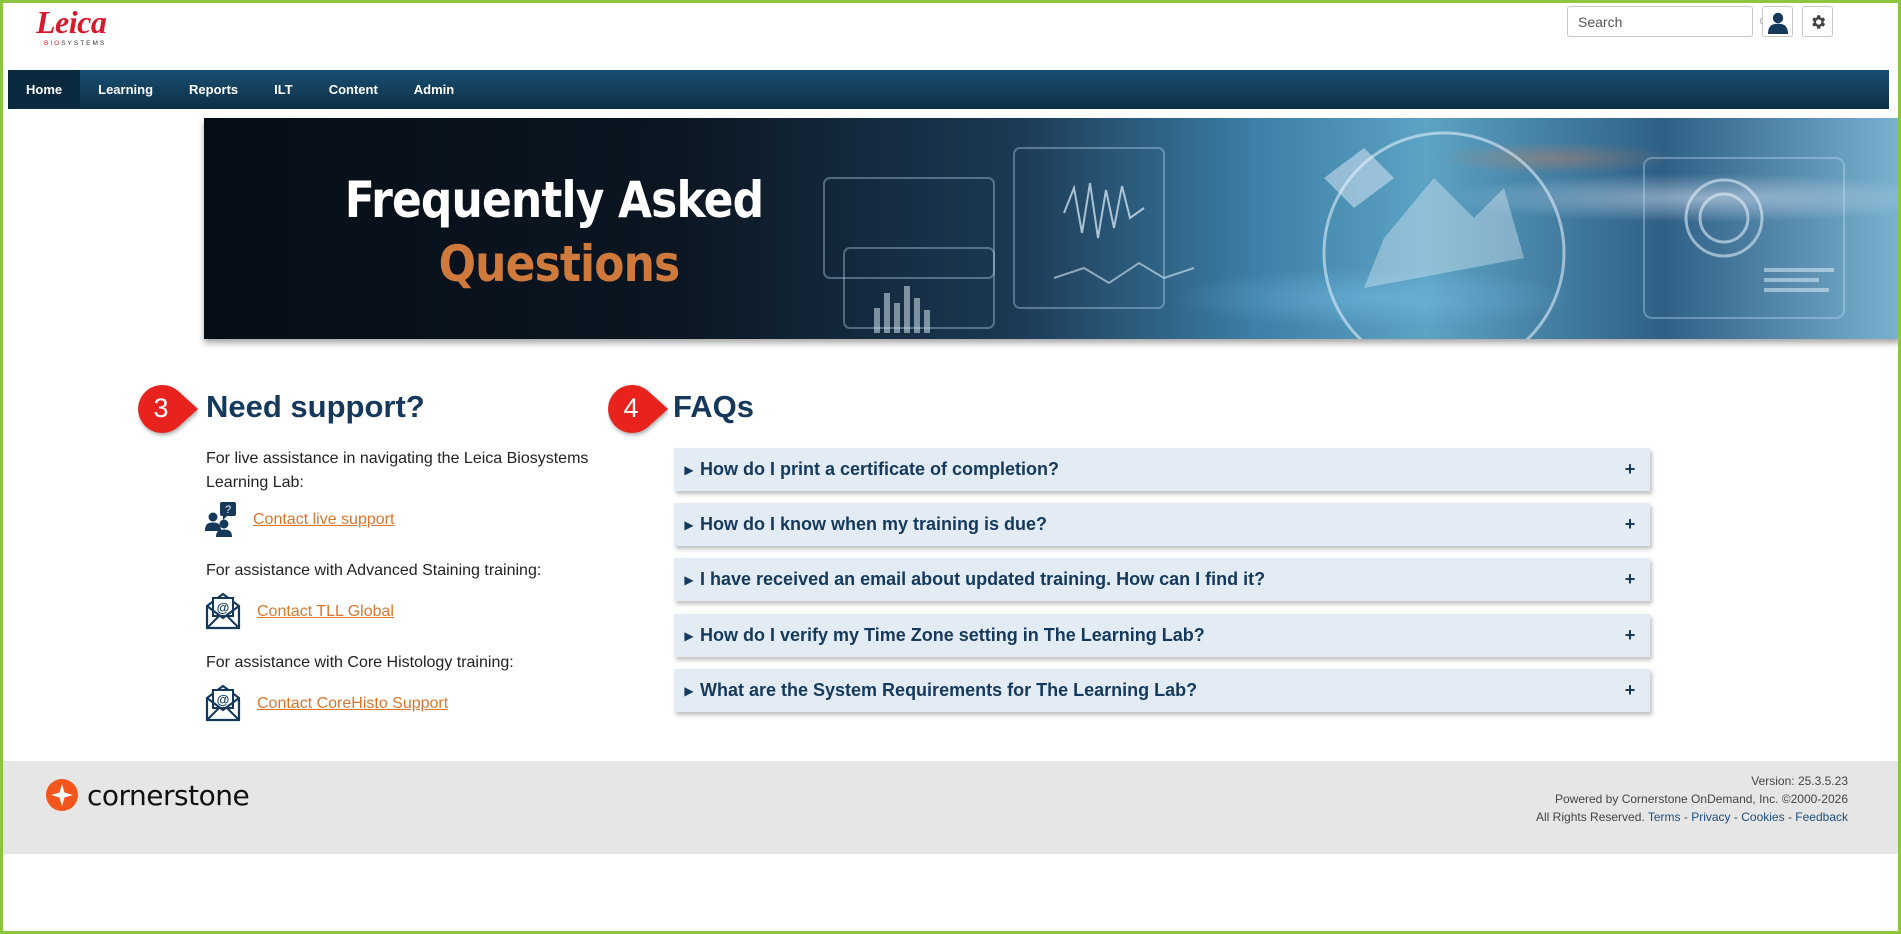 The width and height of the screenshot is (1901, 934). I want to click on cornerstone-mark-icon, so click(62, 795).